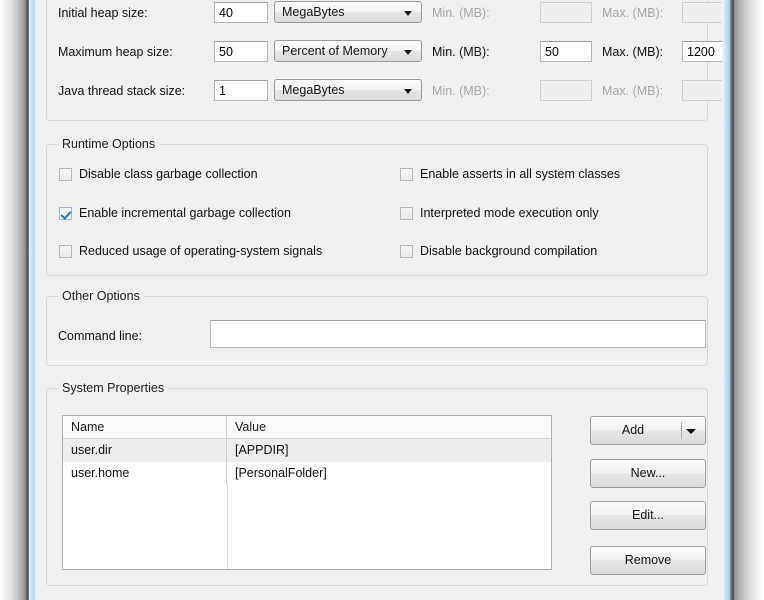 The width and height of the screenshot is (764, 600). I want to click on cell-name: user.dir, so click(145, 450).